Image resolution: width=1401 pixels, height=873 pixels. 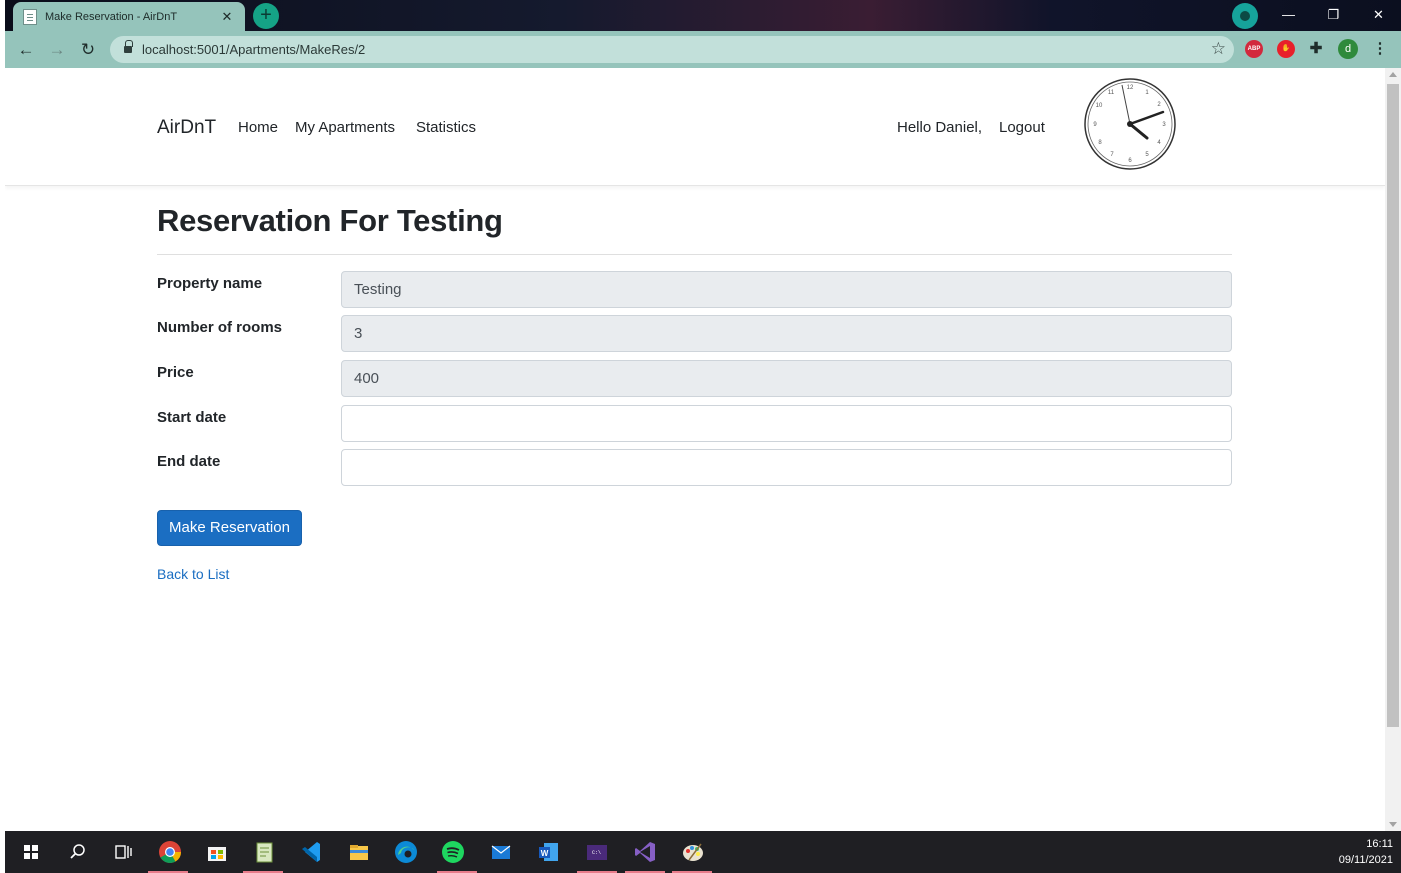 What do you see at coordinates (940, 127) in the screenshot?
I see `user-greeting: Hello Daniel,` at bounding box center [940, 127].